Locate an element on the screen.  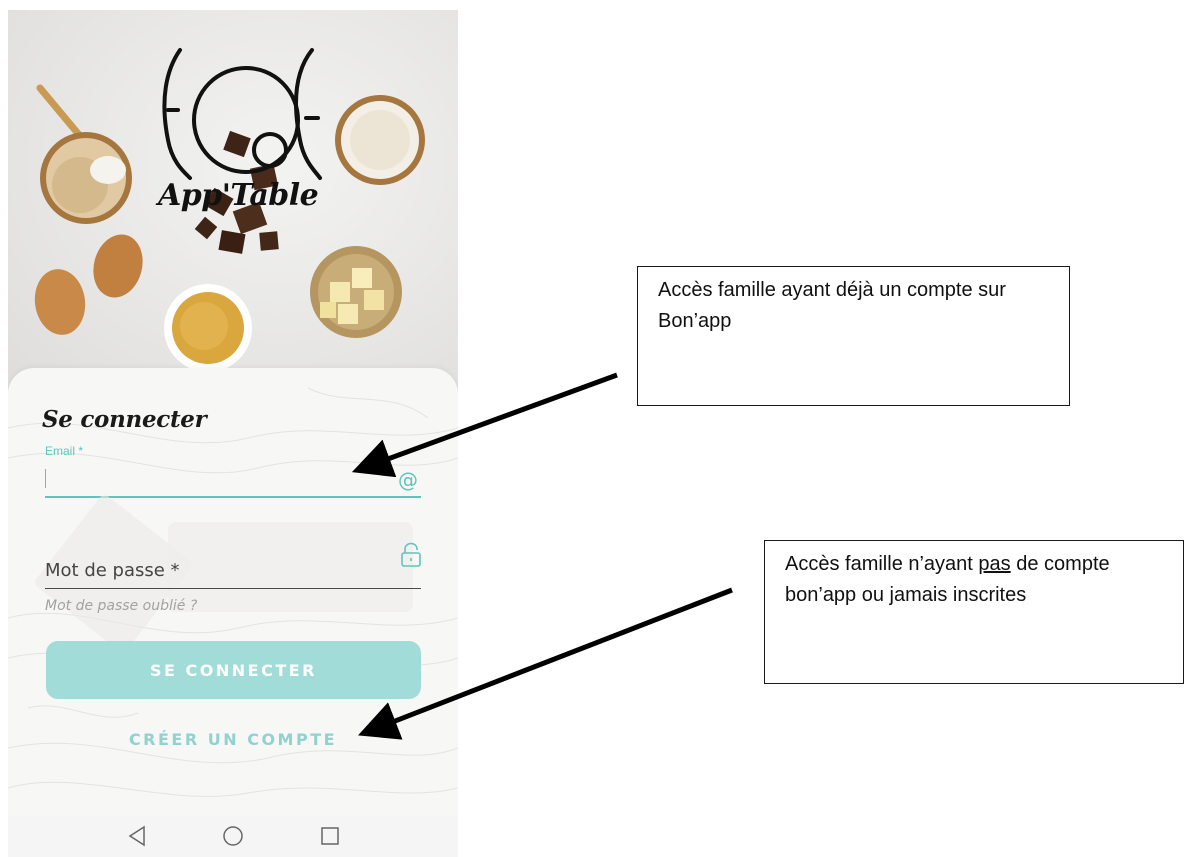
annotation-arrows is located at coordinates (542, 556).